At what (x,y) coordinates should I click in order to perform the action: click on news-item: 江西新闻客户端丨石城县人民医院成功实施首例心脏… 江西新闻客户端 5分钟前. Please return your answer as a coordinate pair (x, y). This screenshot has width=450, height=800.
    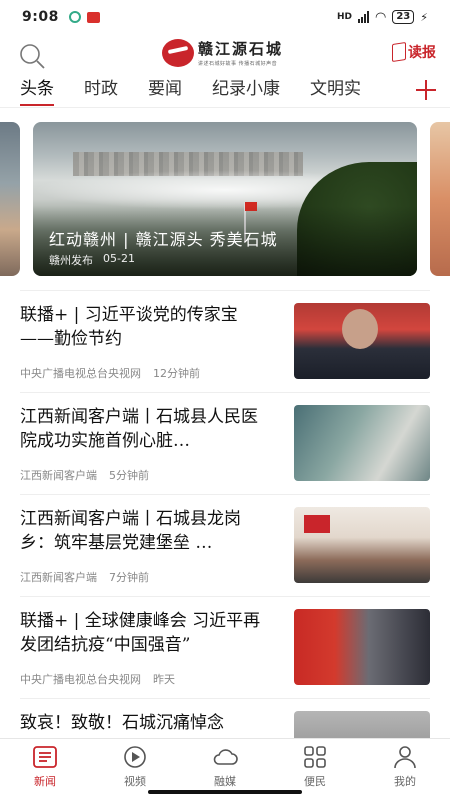
    Looking at the image, I should click on (225, 444).